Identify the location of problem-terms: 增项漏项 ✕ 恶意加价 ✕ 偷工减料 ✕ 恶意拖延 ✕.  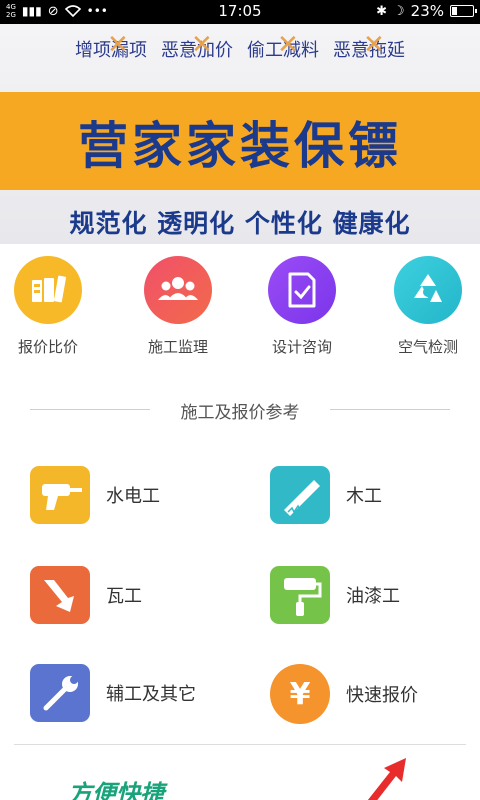
(240, 46).